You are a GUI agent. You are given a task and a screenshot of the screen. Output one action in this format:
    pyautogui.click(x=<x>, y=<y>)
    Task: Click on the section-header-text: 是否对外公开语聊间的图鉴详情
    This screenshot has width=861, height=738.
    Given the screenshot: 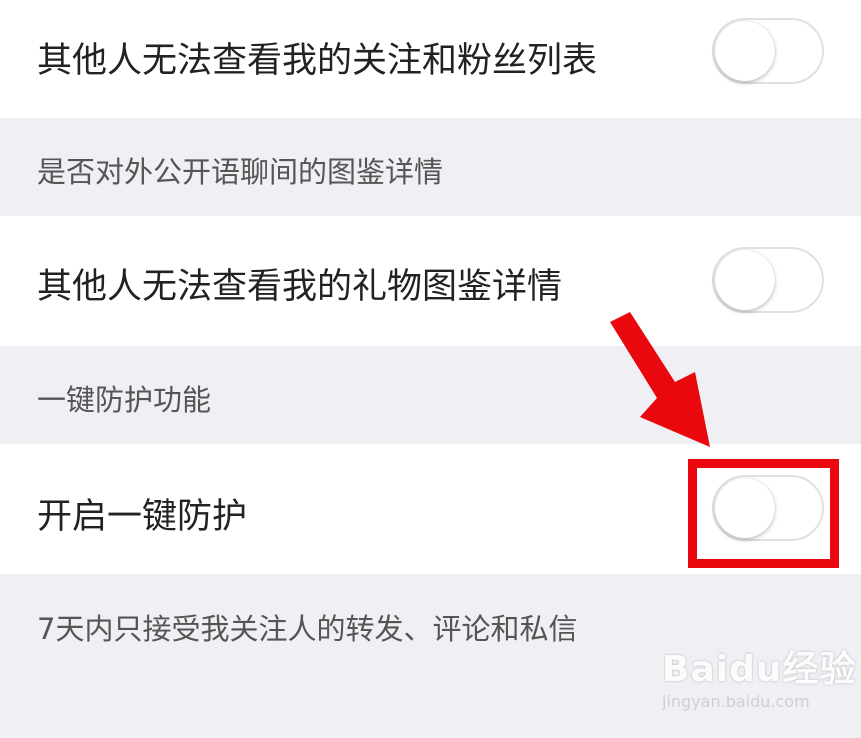 What is the action you would take?
    pyautogui.click(x=240, y=172)
    